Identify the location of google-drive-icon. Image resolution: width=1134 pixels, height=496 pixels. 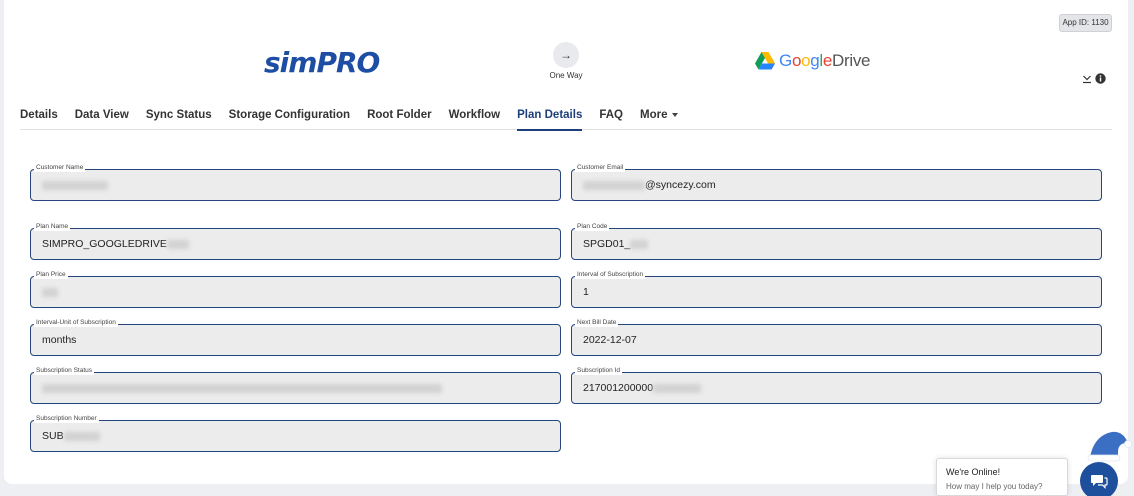
(765, 61).